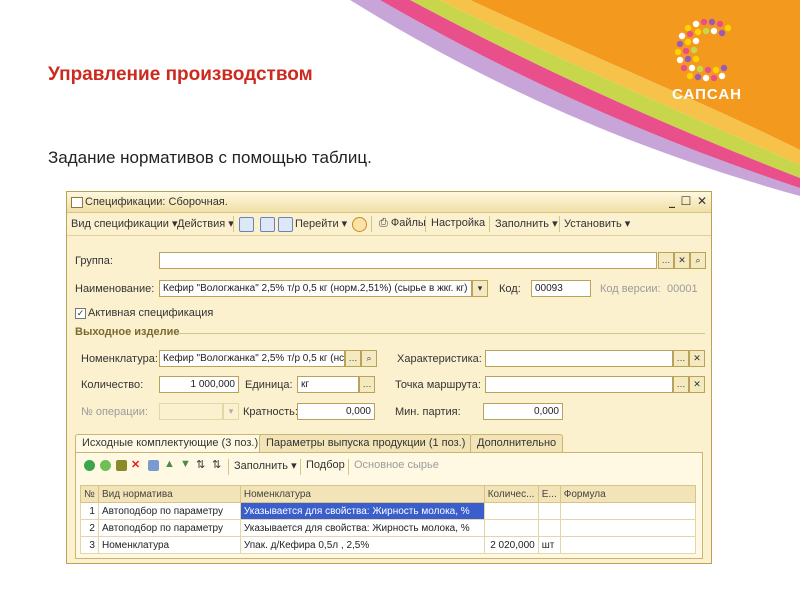  What do you see at coordinates (121, 465) in the screenshot?
I see `edit-row-icon` at bounding box center [121, 465].